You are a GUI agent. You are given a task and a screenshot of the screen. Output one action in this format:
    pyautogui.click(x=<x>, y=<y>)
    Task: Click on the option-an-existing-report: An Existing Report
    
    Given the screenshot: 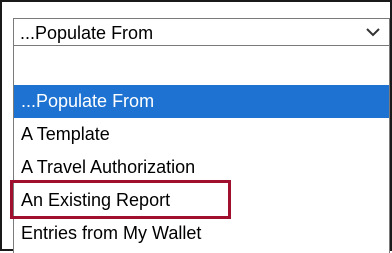 What is the action you would take?
    pyautogui.click(x=201, y=200)
    